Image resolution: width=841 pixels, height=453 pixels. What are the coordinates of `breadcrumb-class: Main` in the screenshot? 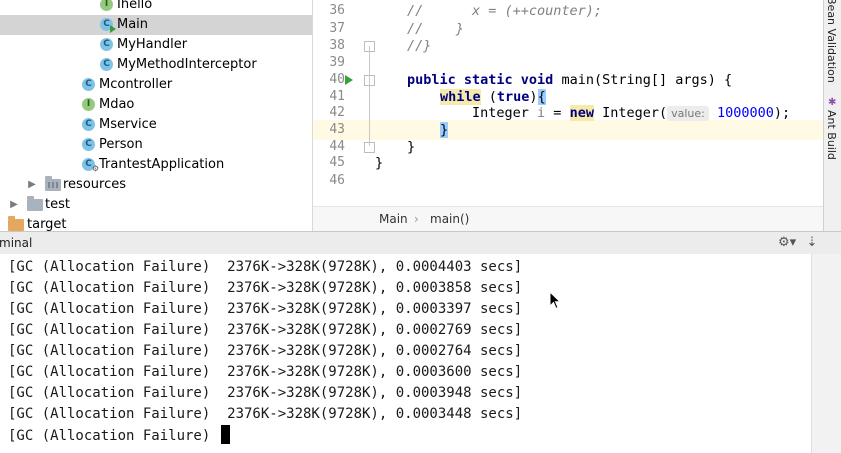 It's located at (393, 219).